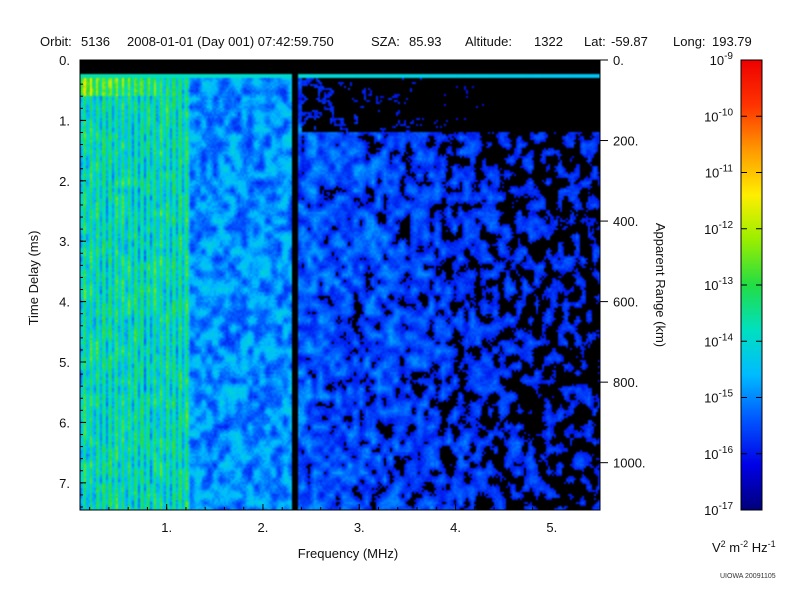 This screenshot has width=800, height=600. Describe the element at coordinates (64, 120) in the screenshot. I see `y-tick-label: 1.` at that location.